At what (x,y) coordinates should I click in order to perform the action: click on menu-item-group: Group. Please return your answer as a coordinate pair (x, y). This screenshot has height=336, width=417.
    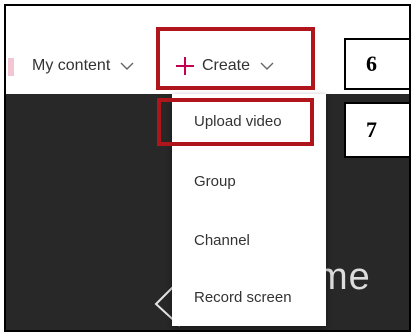
    Looking at the image, I should click on (249, 181).